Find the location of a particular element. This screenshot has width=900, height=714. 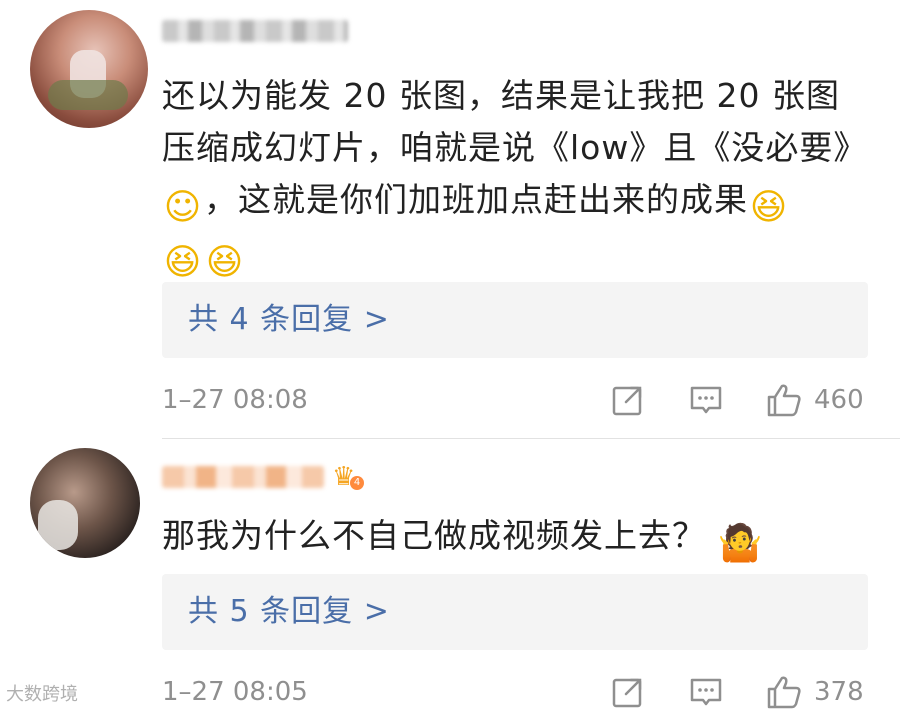

watermark: 大数跨境 is located at coordinates (42, 694).